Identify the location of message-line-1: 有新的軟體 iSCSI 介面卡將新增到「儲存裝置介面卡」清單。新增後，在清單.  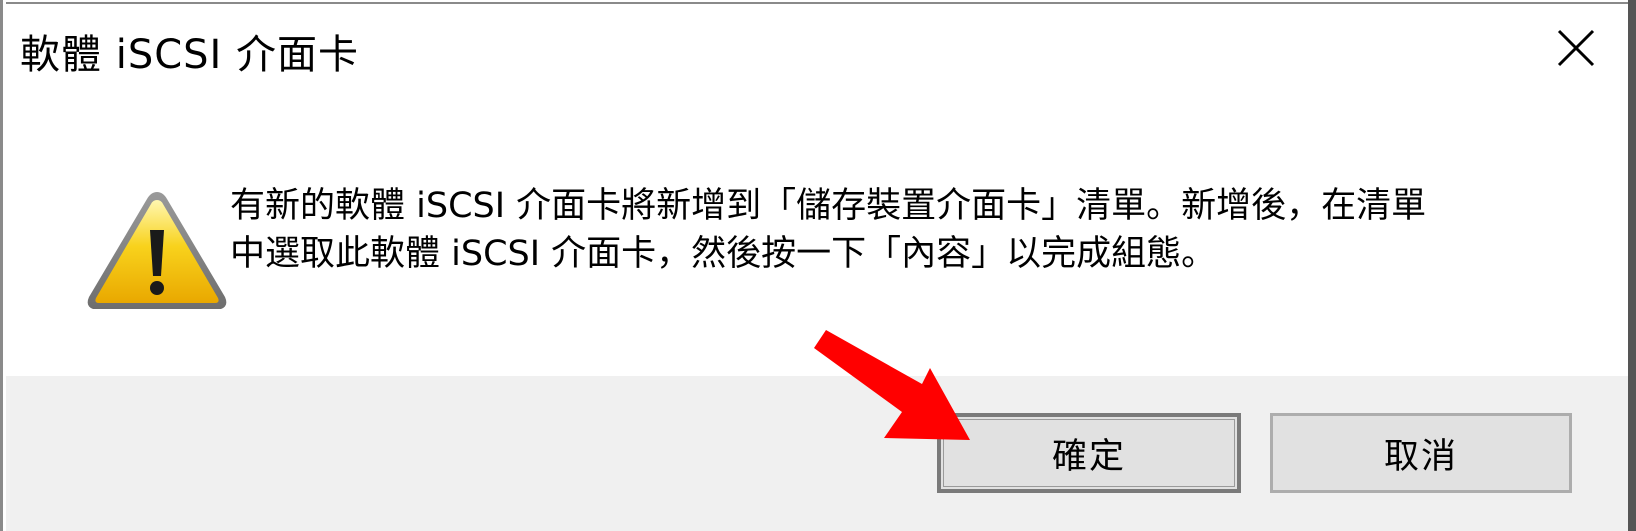
(828, 206).